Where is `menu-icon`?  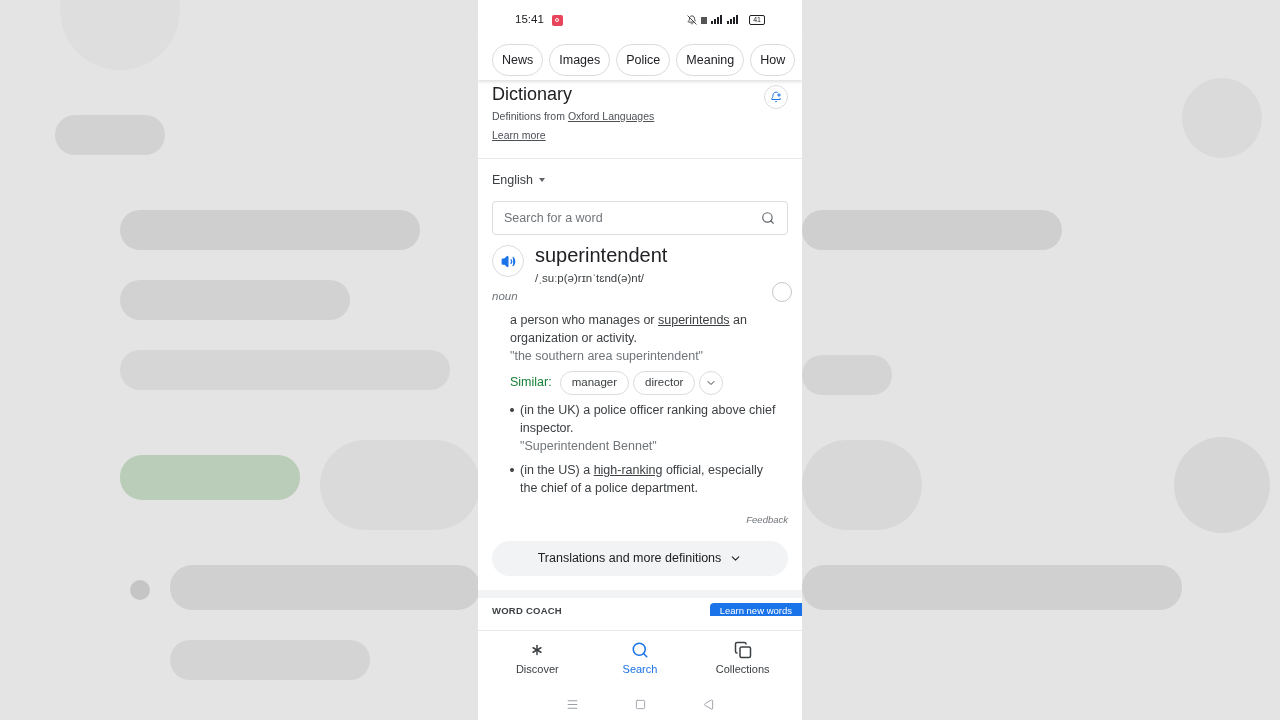
menu-icon is located at coordinates (573, 704).